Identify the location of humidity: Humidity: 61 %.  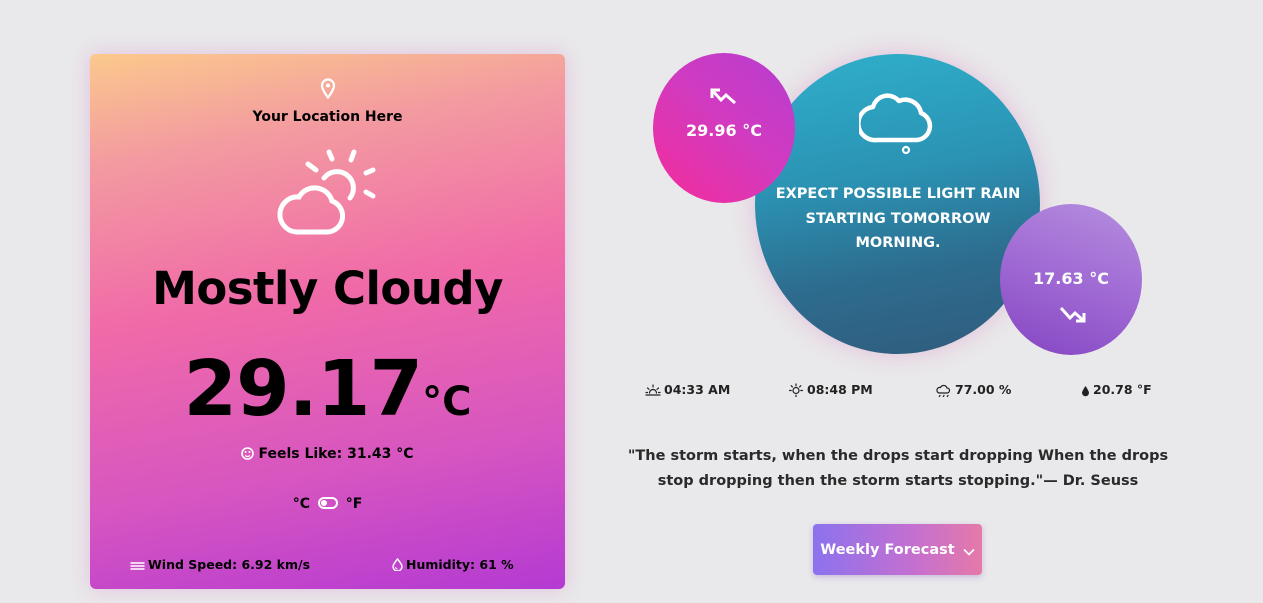
(453, 564).